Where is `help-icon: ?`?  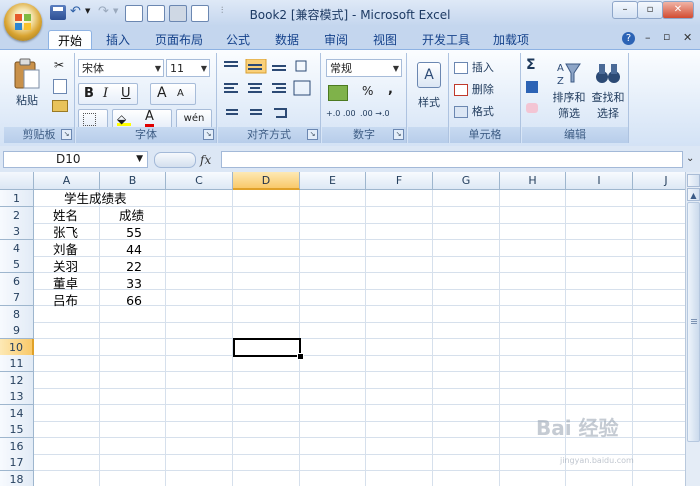 help-icon: ? is located at coordinates (628, 38).